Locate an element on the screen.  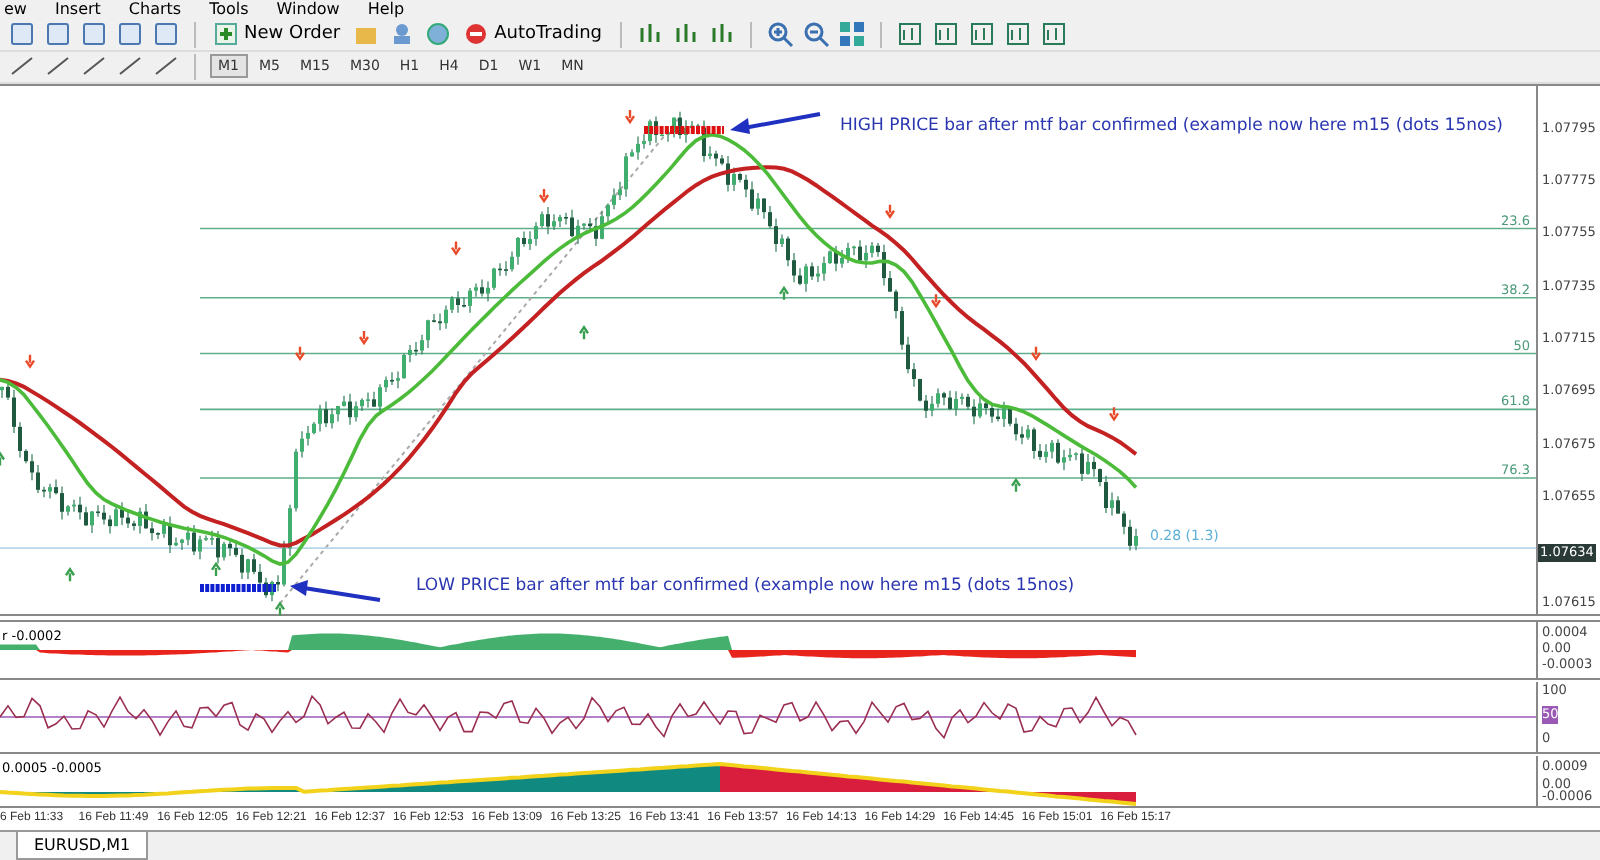
annotation-text: LOW PRICE bar after mtf bar confirmed (example now here m15 (dots 15nos) is located at coordinates (745, 585).